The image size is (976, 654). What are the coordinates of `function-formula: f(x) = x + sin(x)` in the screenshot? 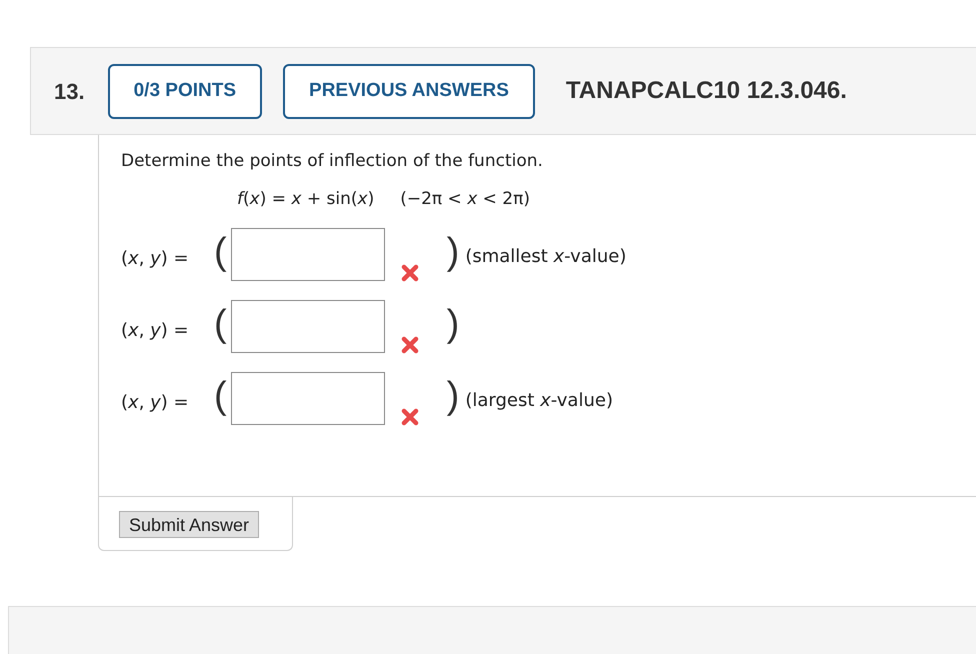 It's located at (305, 199).